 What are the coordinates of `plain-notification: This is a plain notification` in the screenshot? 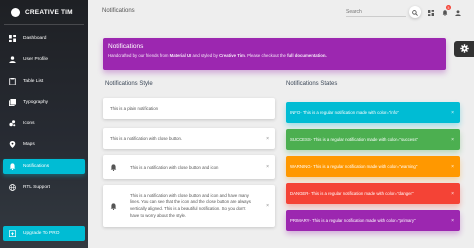 It's located at (189, 108).